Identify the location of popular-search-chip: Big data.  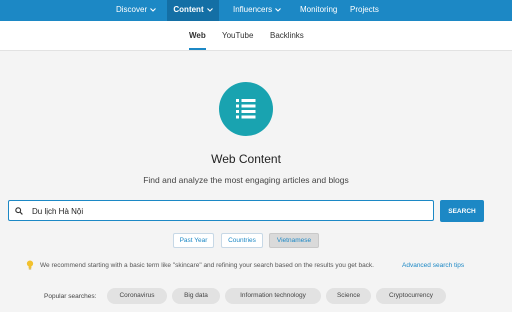
(196, 296).